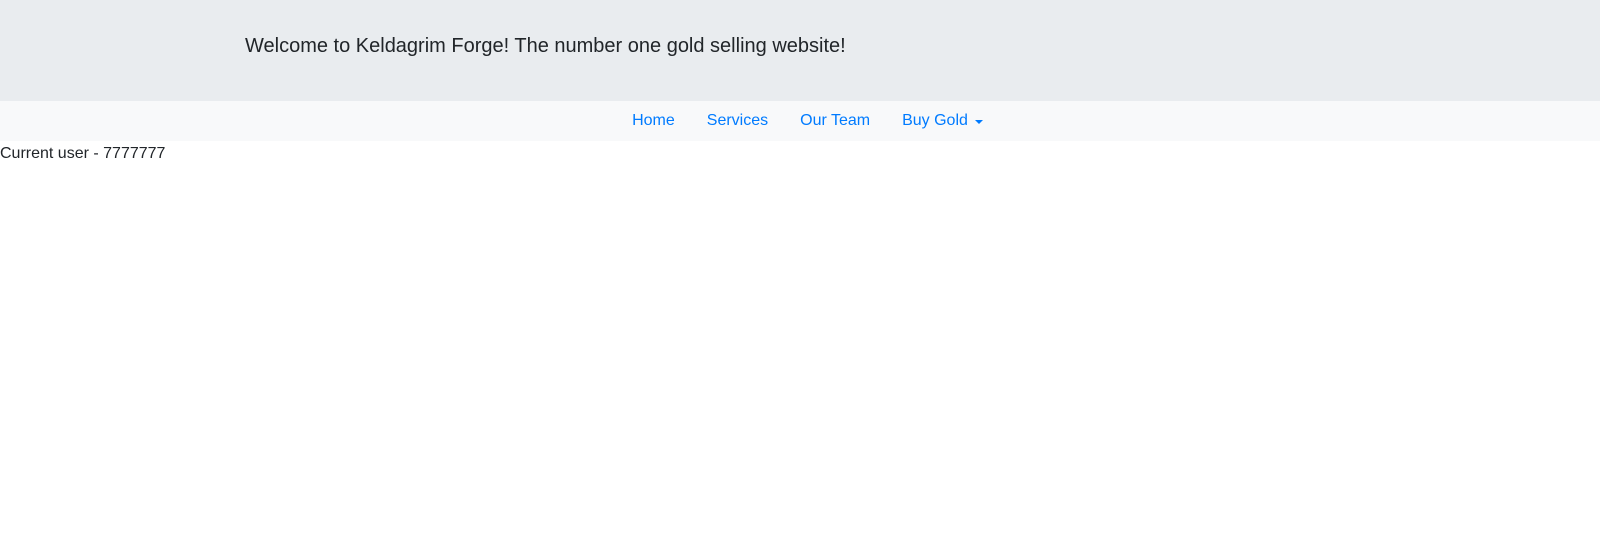 The height and width of the screenshot is (554, 1600). Describe the element at coordinates (83, 153) in the screenshot. I see `current-user-text: Current user - 7777777` at that location.